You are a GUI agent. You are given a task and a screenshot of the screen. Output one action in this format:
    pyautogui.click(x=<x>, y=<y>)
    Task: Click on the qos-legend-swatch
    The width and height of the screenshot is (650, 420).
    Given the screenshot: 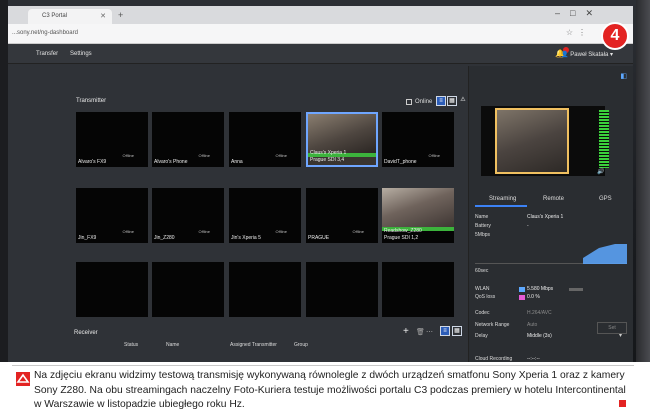 What is the action you would take?
    pyautogui.click(x=522, y=297)
    